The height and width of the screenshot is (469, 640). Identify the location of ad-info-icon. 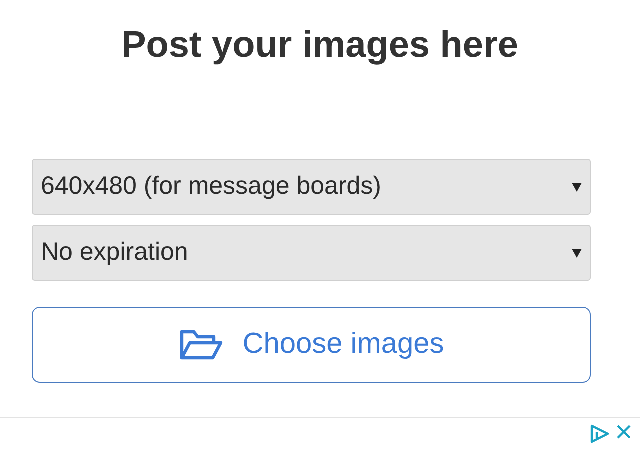
(600, 434).